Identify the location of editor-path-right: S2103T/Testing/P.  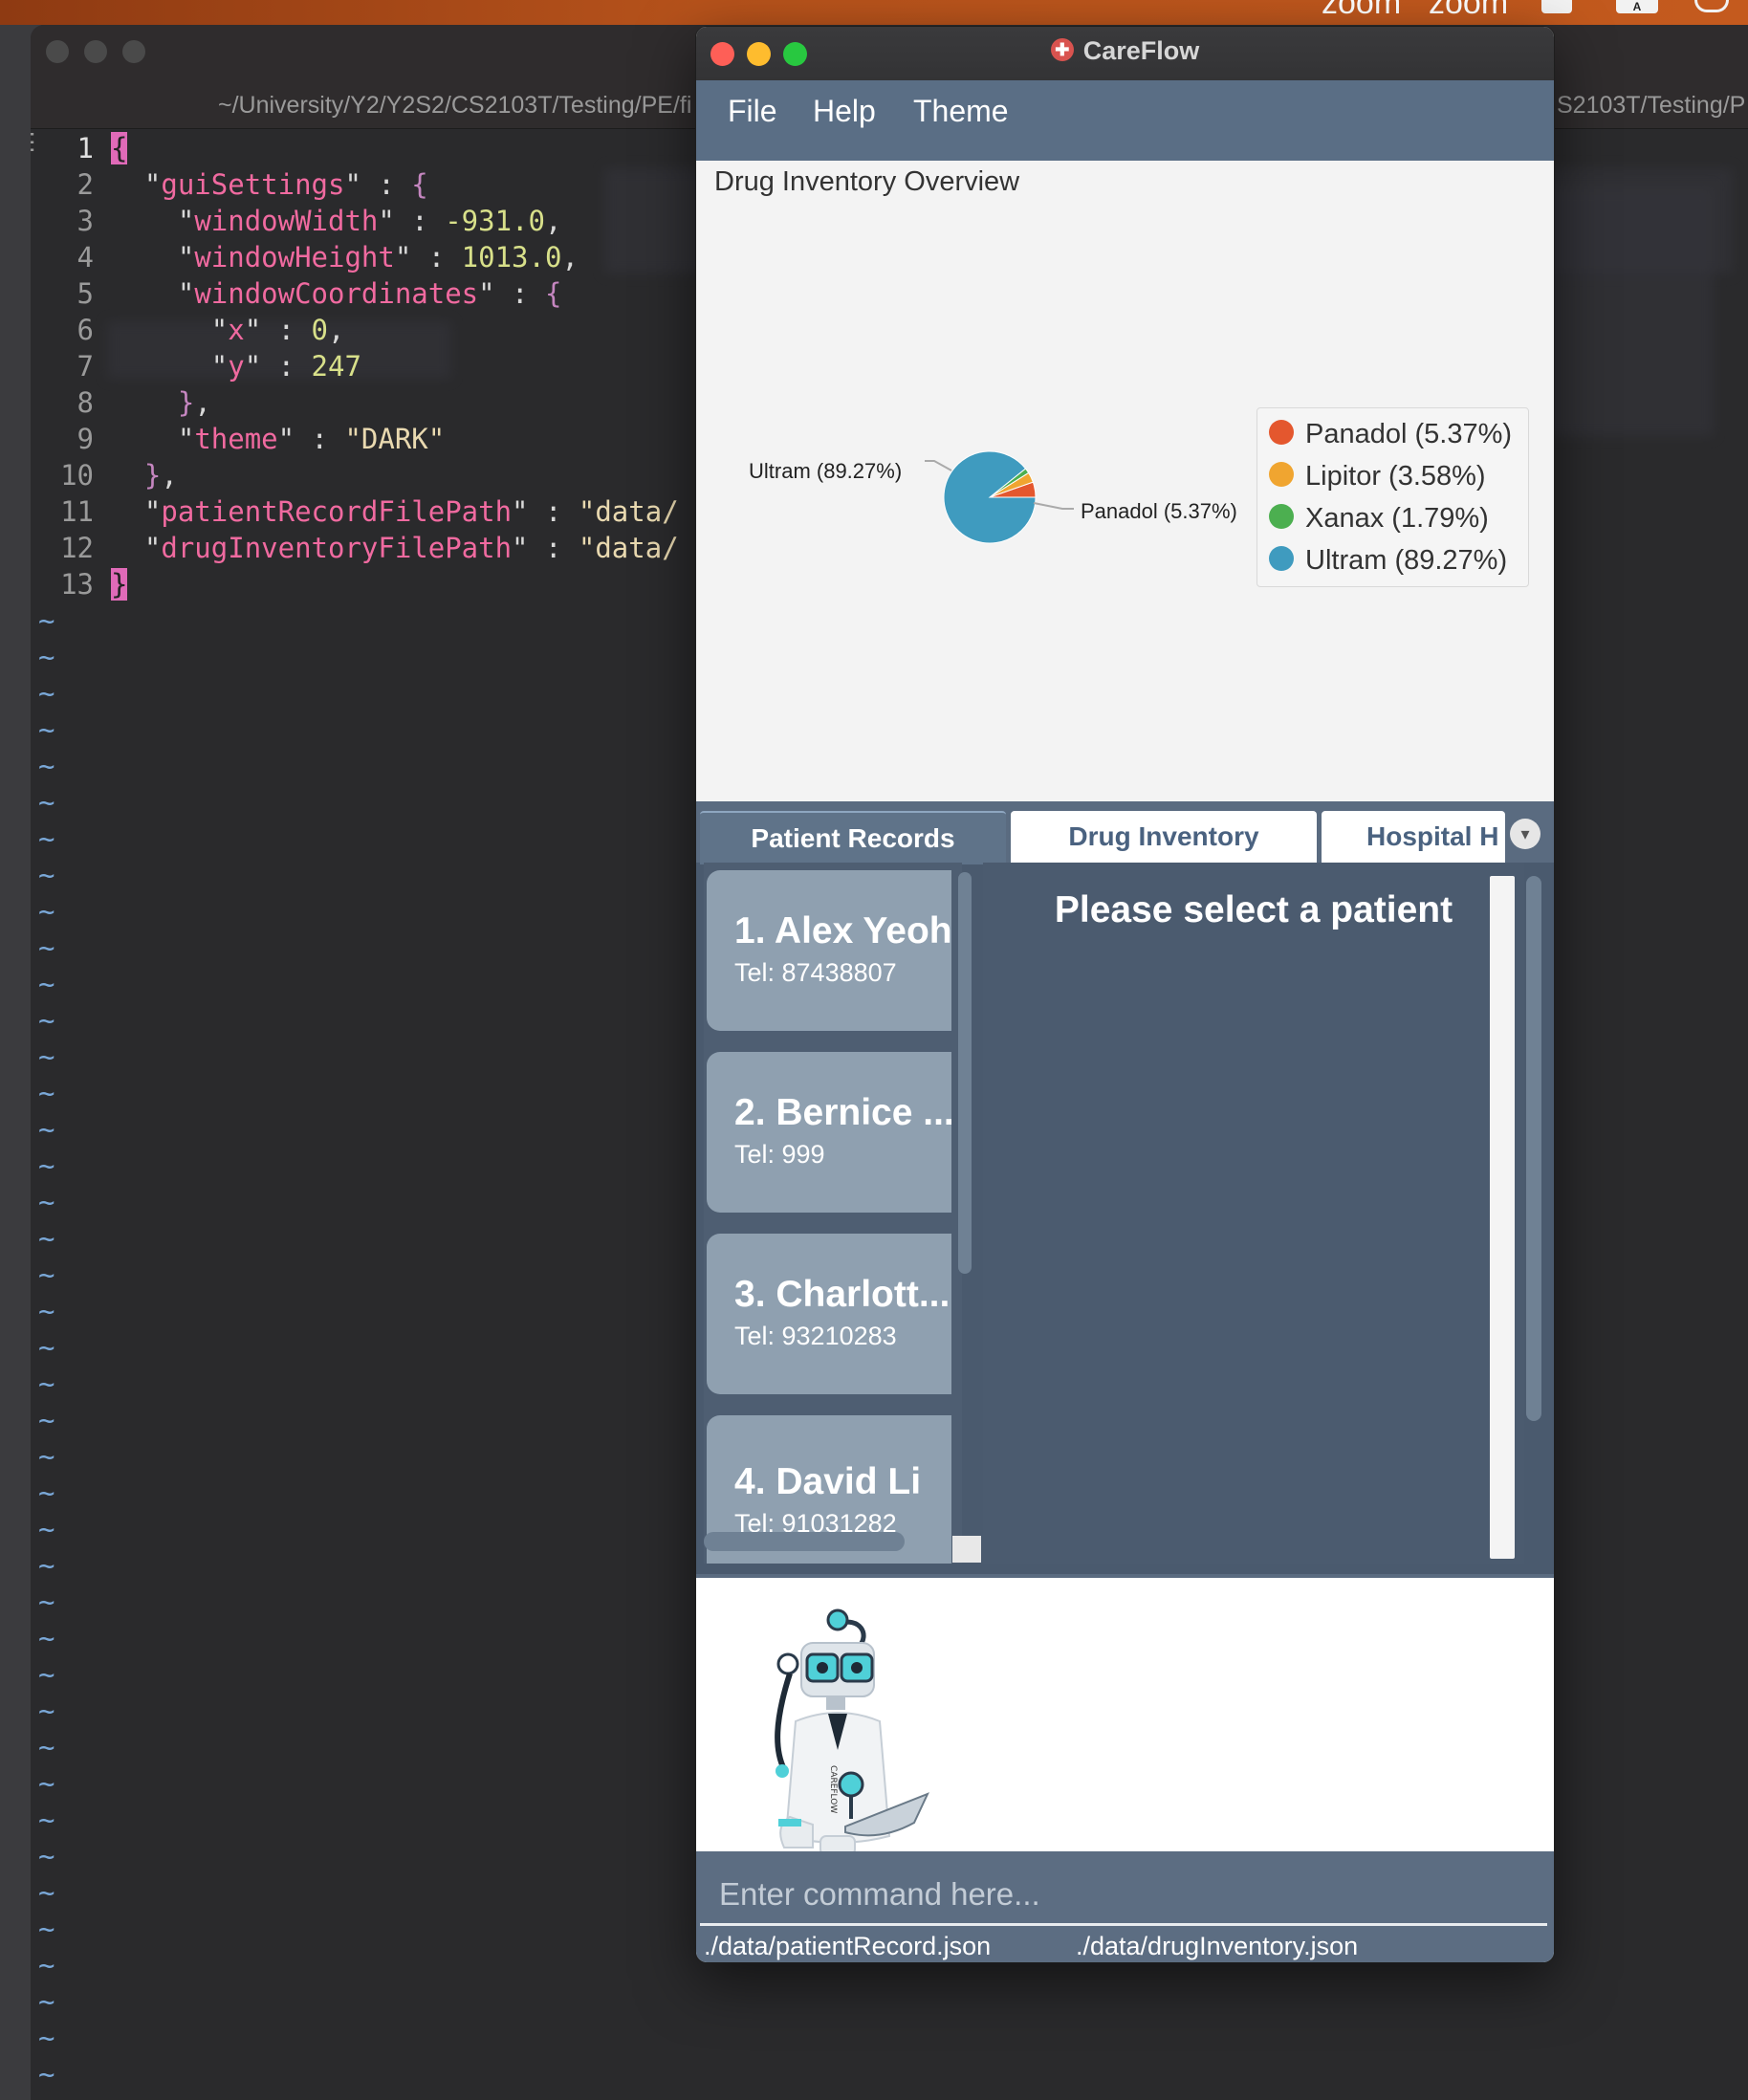
(1651, 106).